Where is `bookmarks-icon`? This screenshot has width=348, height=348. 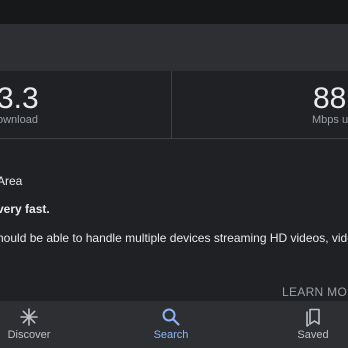 bookmarks-icon is located at coordinates (313, 317).